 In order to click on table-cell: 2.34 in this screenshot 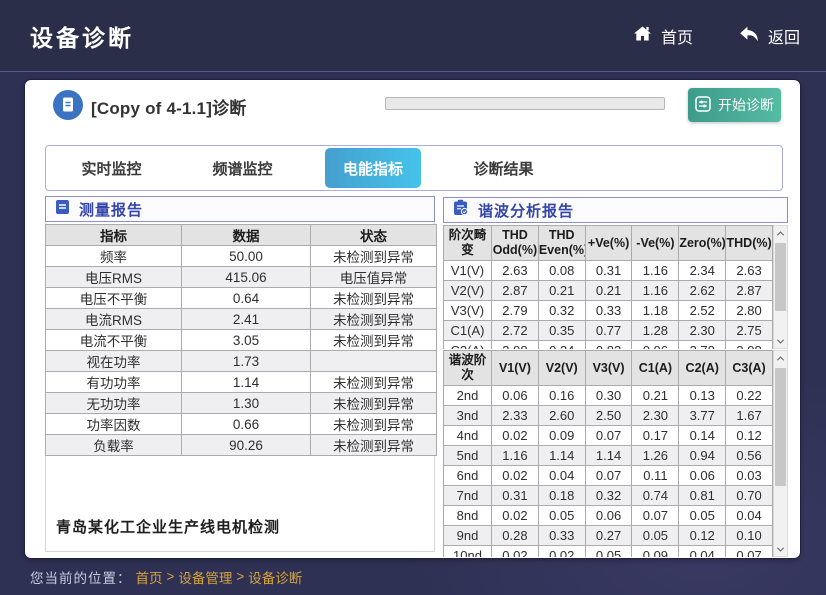, I will do `click(702, 270)`.